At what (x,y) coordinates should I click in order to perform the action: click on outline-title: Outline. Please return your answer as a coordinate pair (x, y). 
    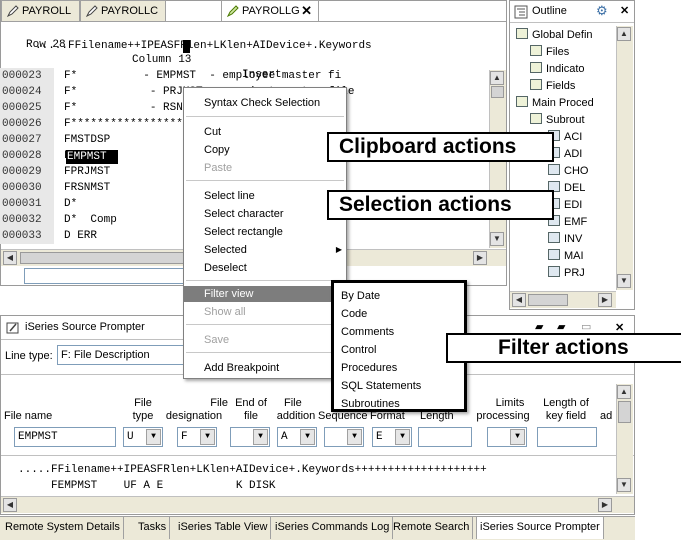
    Looking at the image, I should click on (549, 11).